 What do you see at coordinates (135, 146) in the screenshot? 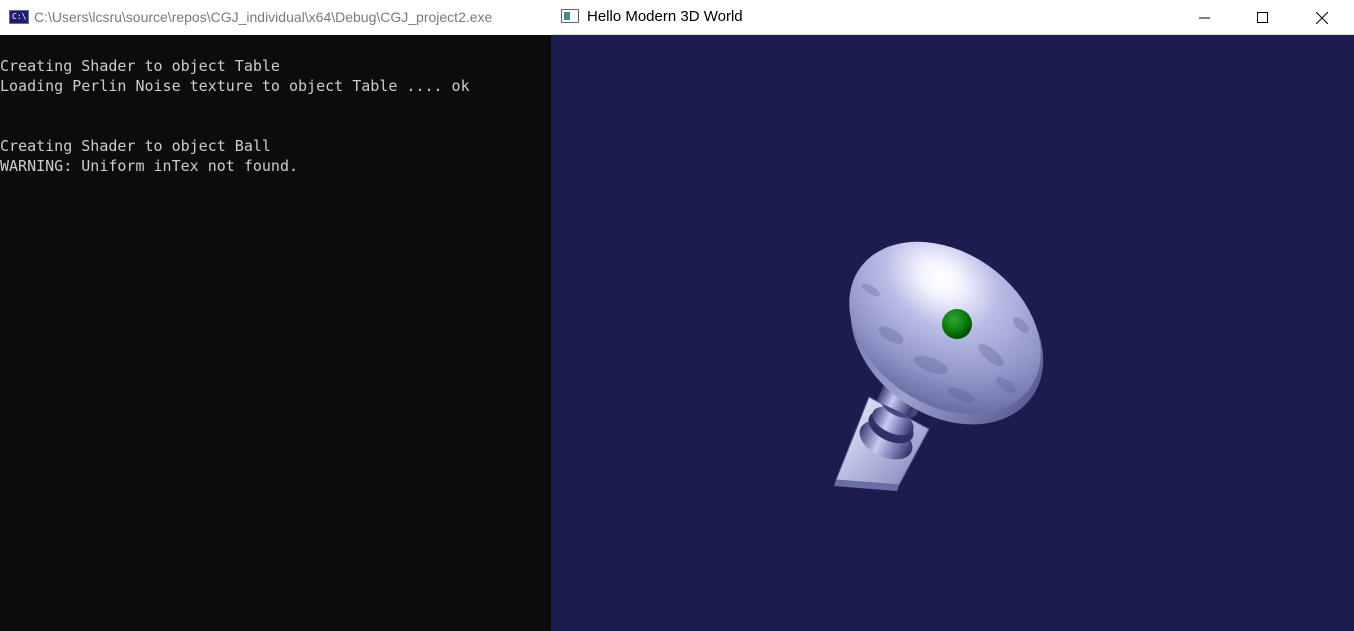
I see `console-line: Creating Shader to object Ball` at bounding box center [135, 146].